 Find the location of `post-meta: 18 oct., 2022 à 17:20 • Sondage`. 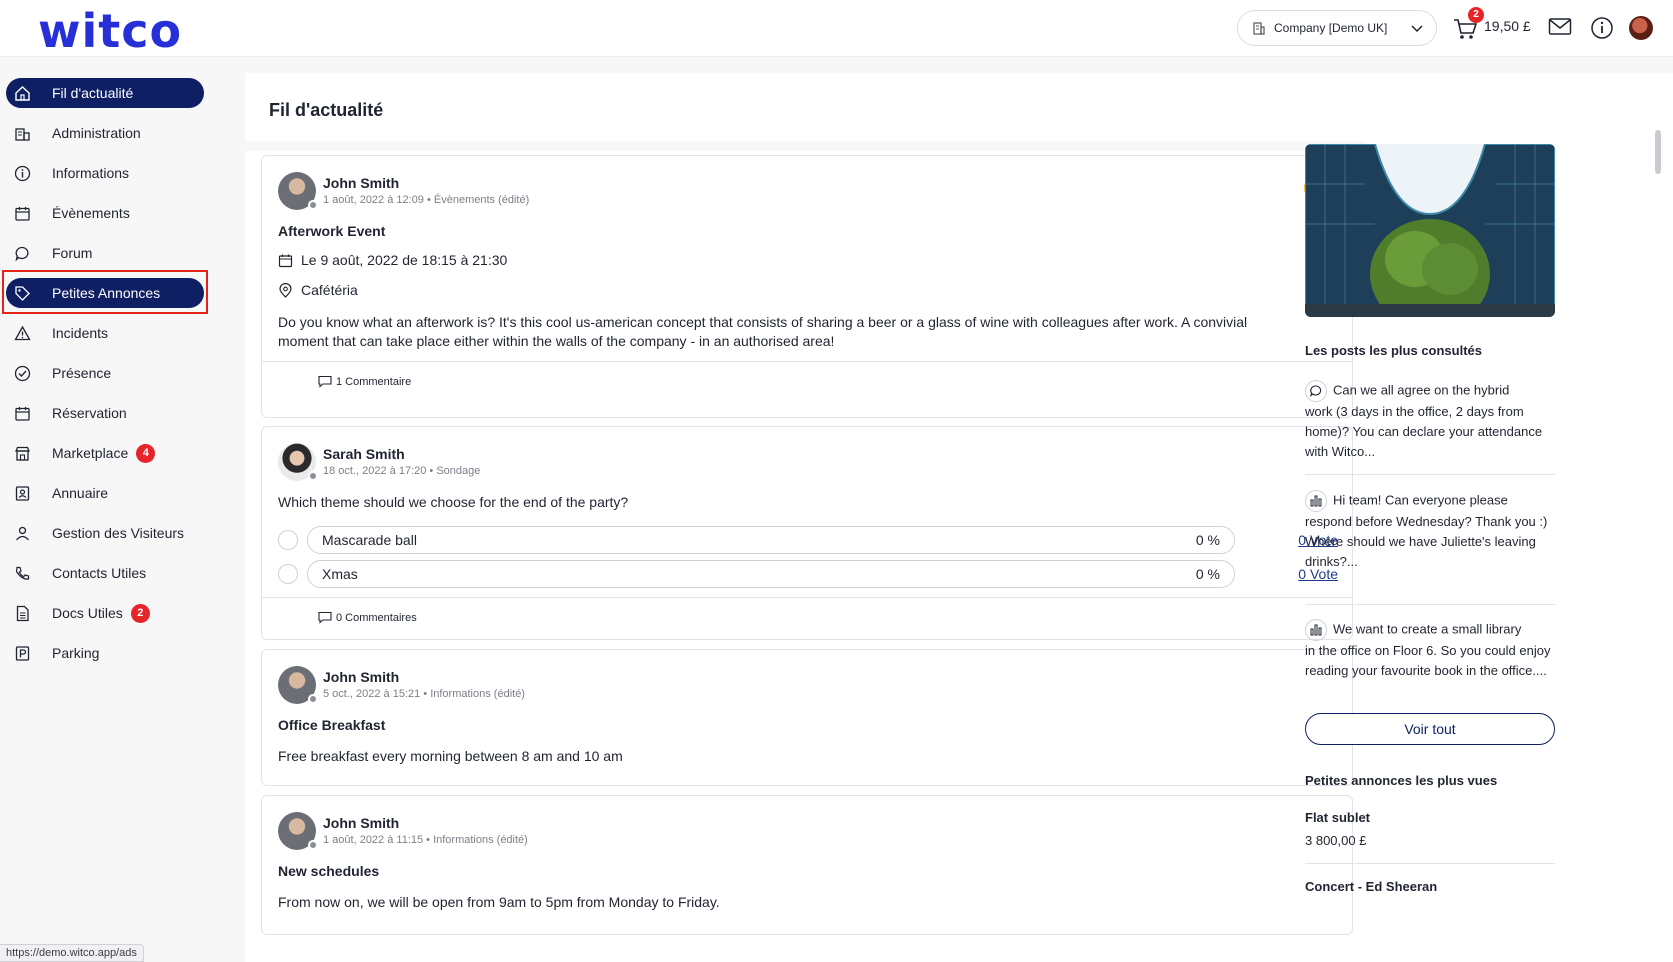

post-meta: 18 oct., 2022 à 17:20 • Sondage is located at coordinates (402, 471).